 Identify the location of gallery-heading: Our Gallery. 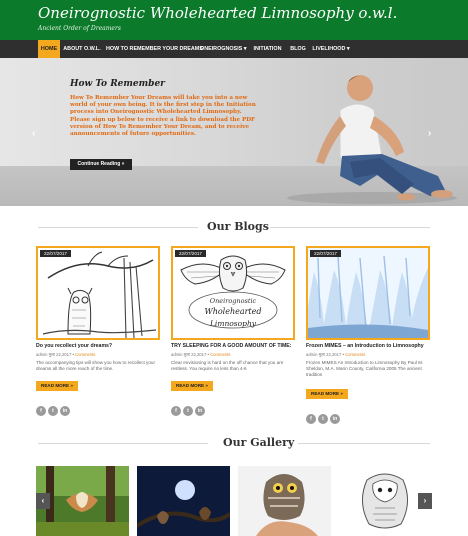
(259, 442).